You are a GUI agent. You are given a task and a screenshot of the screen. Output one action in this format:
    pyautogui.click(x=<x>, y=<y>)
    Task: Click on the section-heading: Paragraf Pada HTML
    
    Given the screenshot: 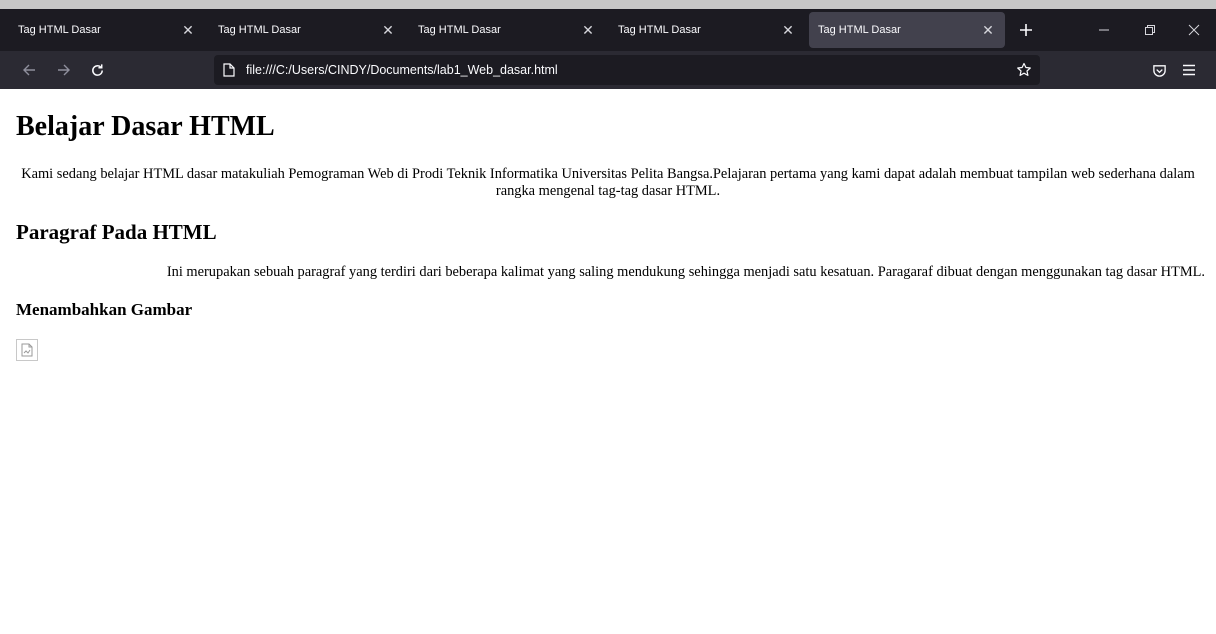 What is the action you would take?
    pyautogui.click(x=116, y=232)
    